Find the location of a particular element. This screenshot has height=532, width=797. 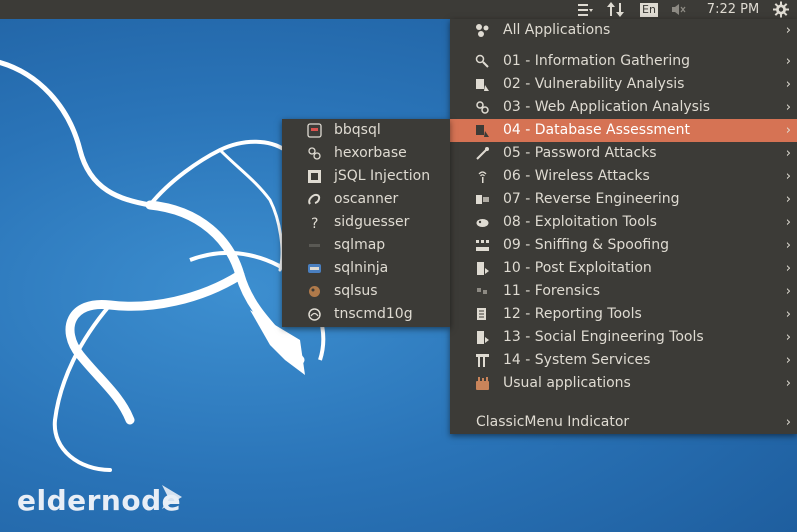

services-icon is located at coordinates (482, 360).